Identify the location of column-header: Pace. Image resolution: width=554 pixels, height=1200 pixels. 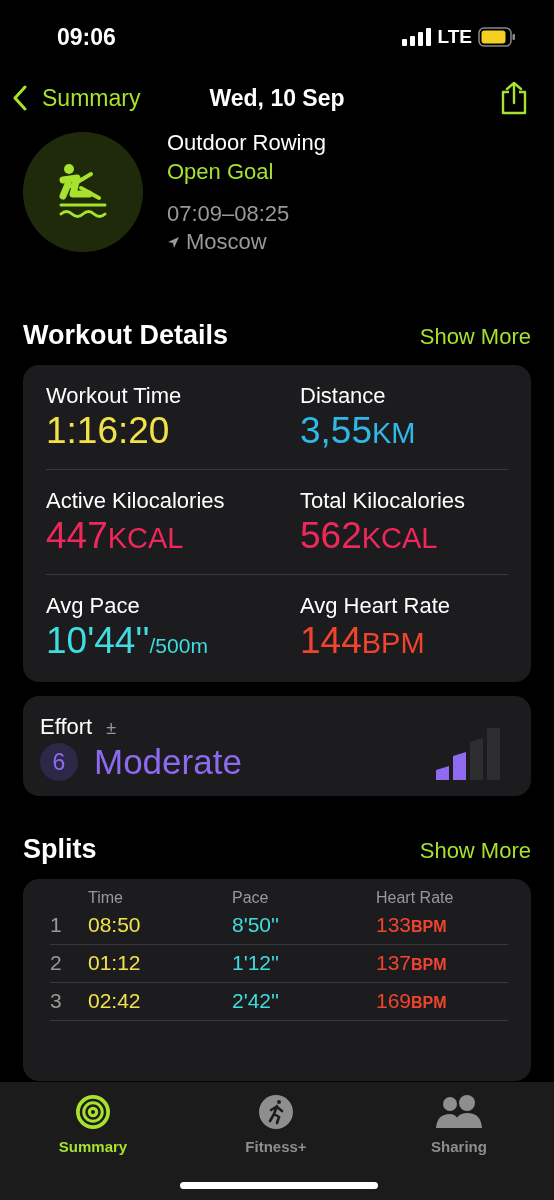
(251, 898).